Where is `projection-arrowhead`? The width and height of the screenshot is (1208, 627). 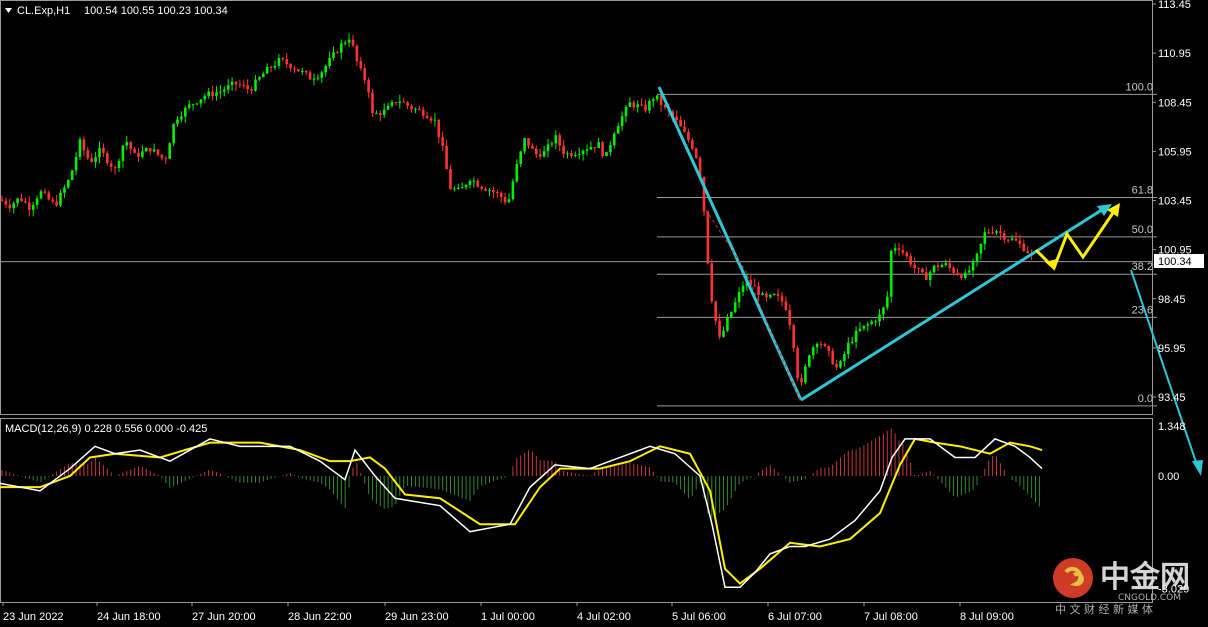 projection-arrowhead is located at coordinates (1197, 468).